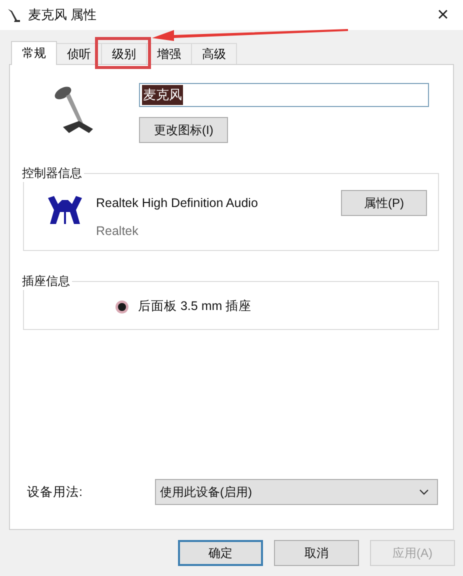 Image resolution: width=463 pixels, height=576 pixels. What do you see at coordinates (55, 492) in the screenshot?
I see `usage-label: 设备用法:` at bounding box center [55, 492].